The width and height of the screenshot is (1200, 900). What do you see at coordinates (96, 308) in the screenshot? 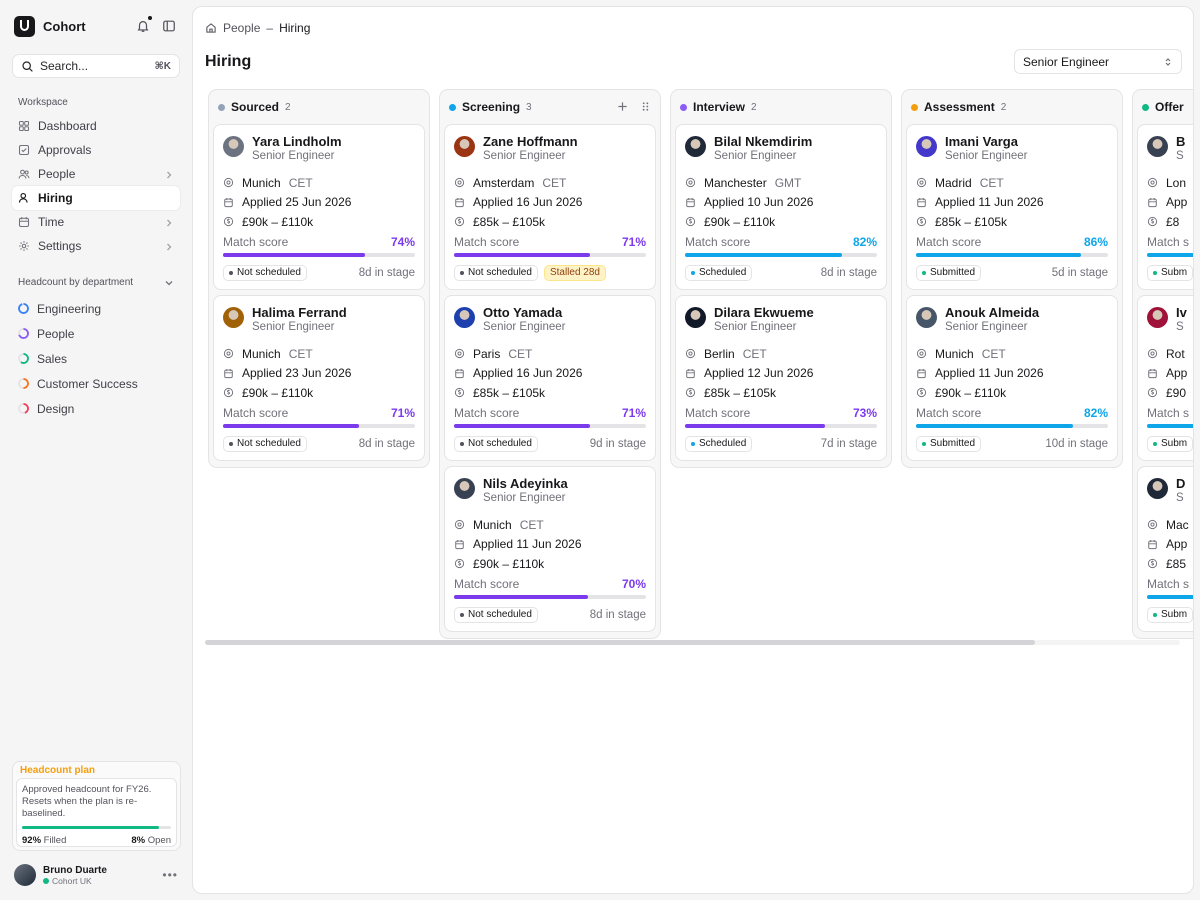
I see `department-item: Engineering` at bounding box center [96, 308].